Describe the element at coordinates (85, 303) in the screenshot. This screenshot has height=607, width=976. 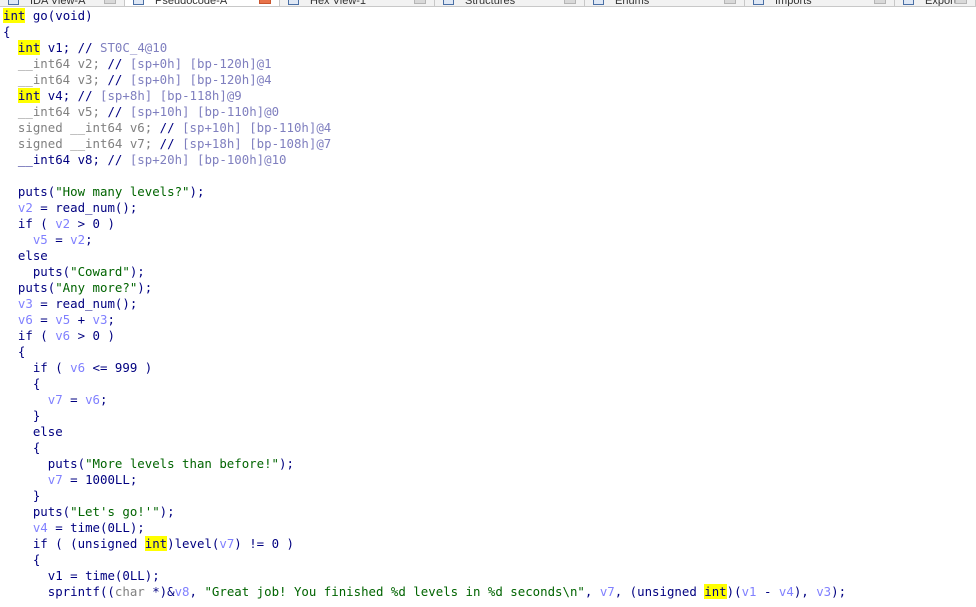
I see `code-token: = read_num();` at that location.